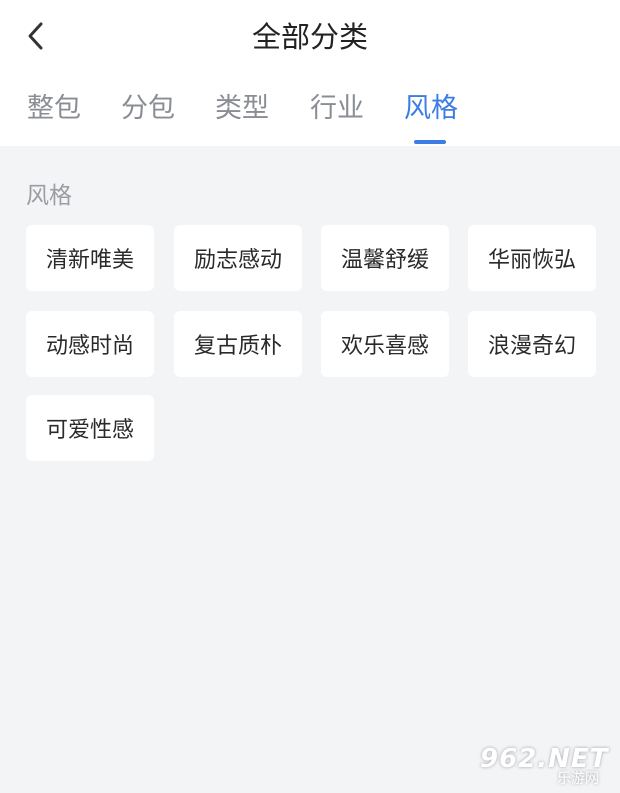 This screenshot has height=793, width=620. What do you see at coordinates (238, 258) in the screenshot?
I see `chip-inspiring-touching: 励志感动` at bounding box center [238, 258].